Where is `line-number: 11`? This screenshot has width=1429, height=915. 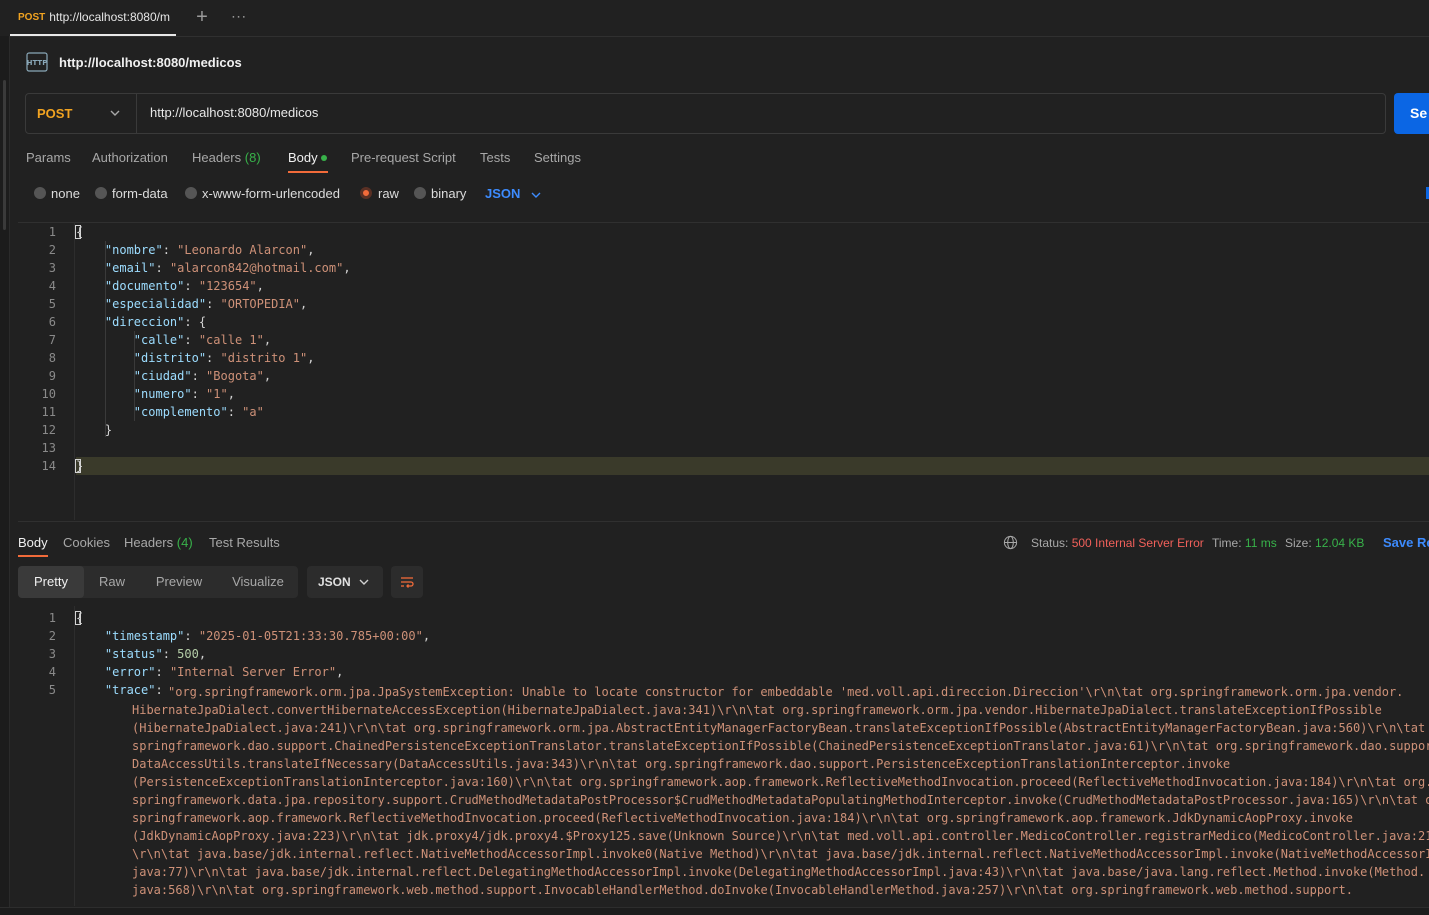 line-number: 11 is located at coordinates (48, 412).